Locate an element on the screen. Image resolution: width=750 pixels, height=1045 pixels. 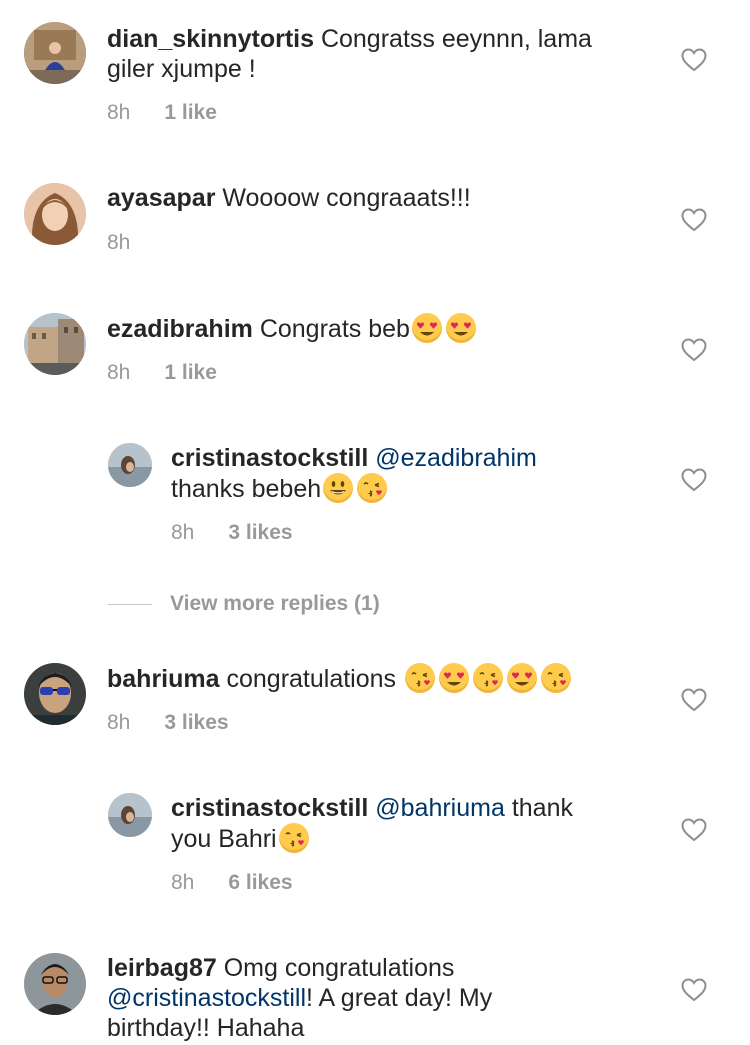
comment-meta: 8h is located at coordinates (118, 243).